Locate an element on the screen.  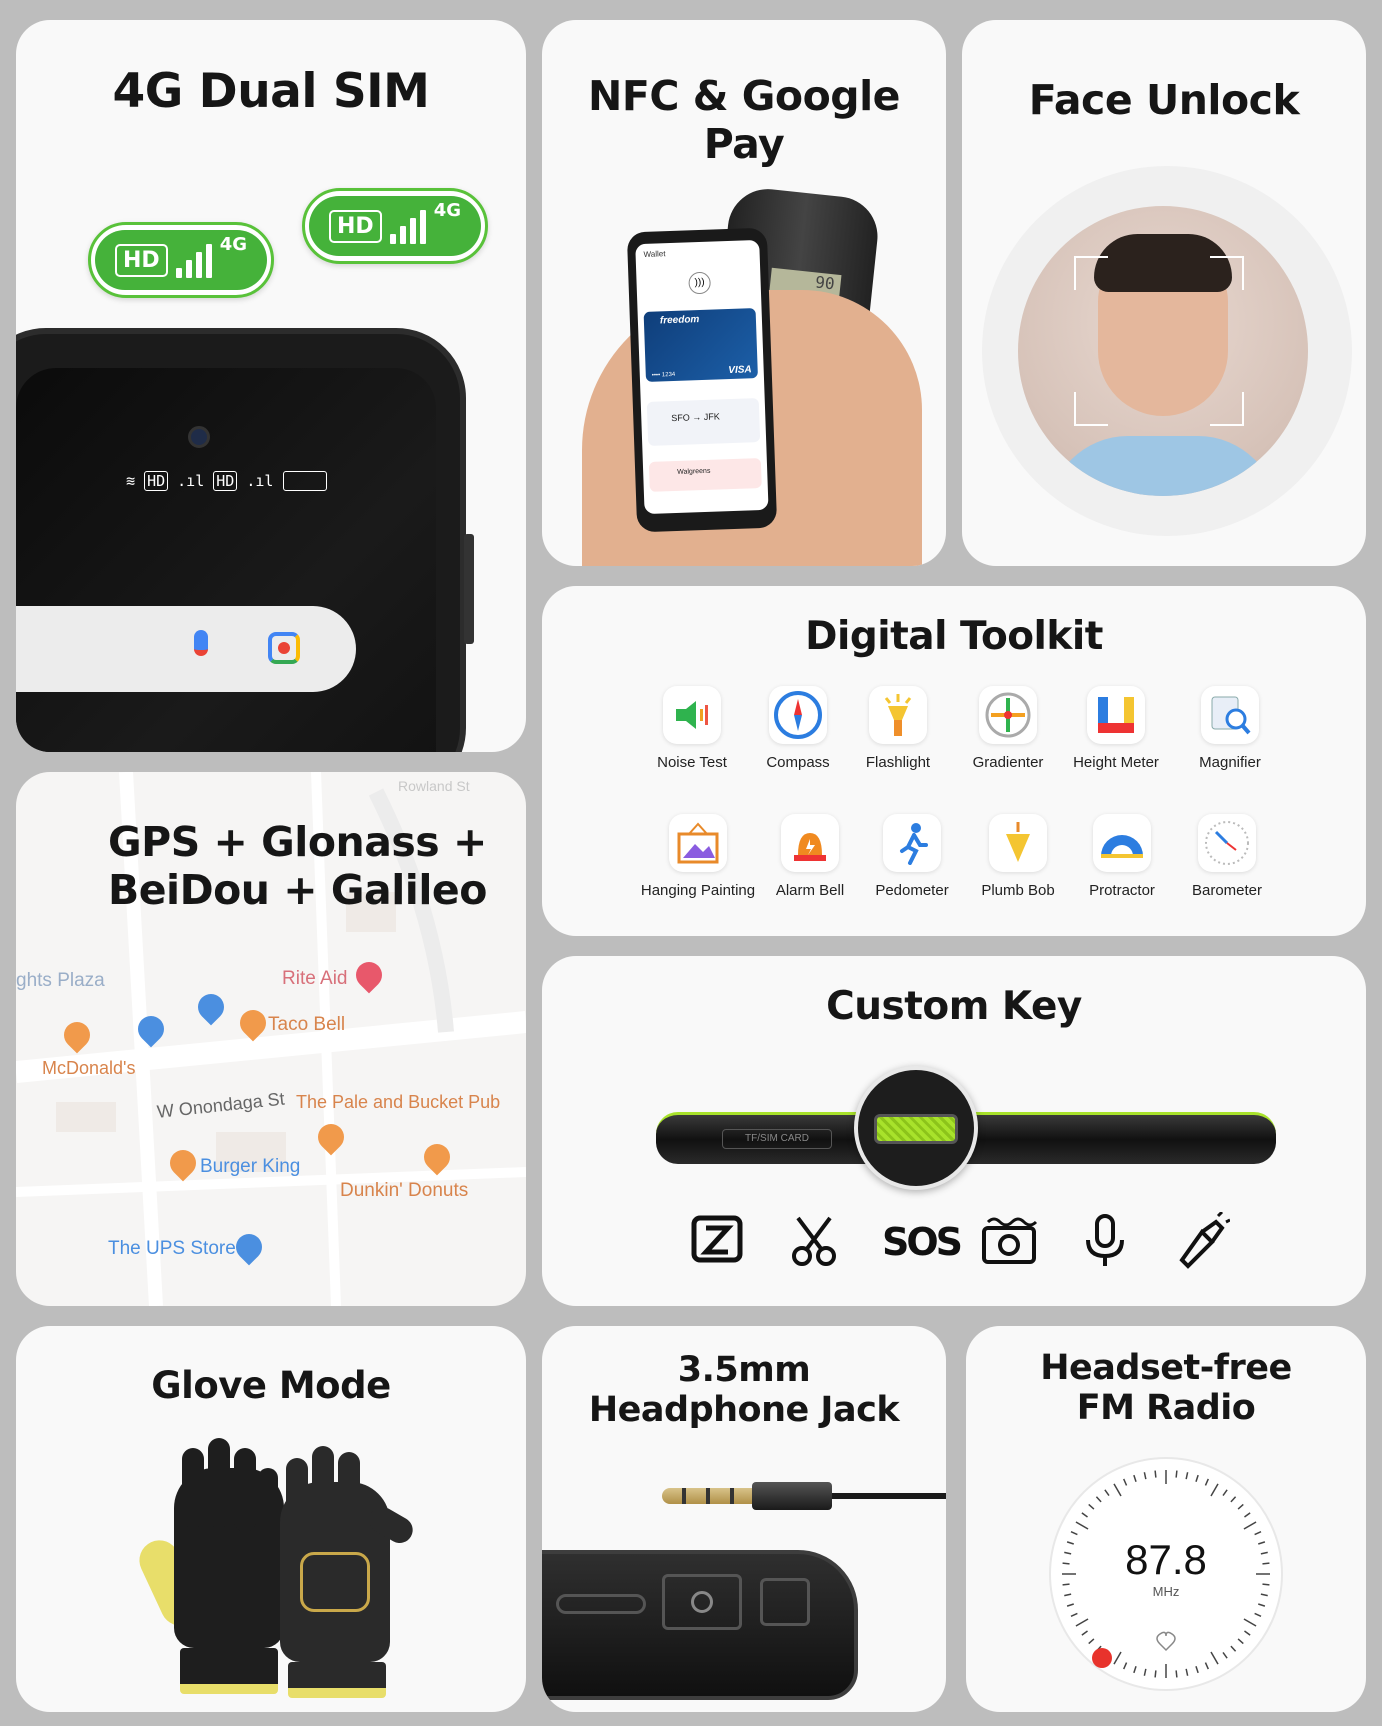
card-face-unlock: Face Unlock is located at coordinates (1164, 293).